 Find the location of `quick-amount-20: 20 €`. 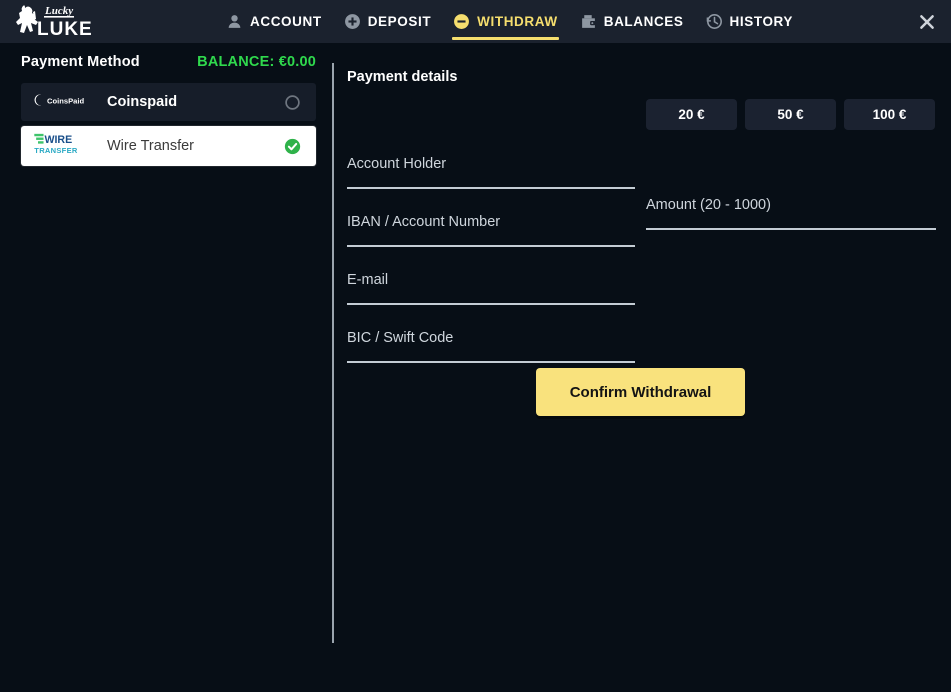

quick-amount-20: 20 € is located at coordinates (691, 114).